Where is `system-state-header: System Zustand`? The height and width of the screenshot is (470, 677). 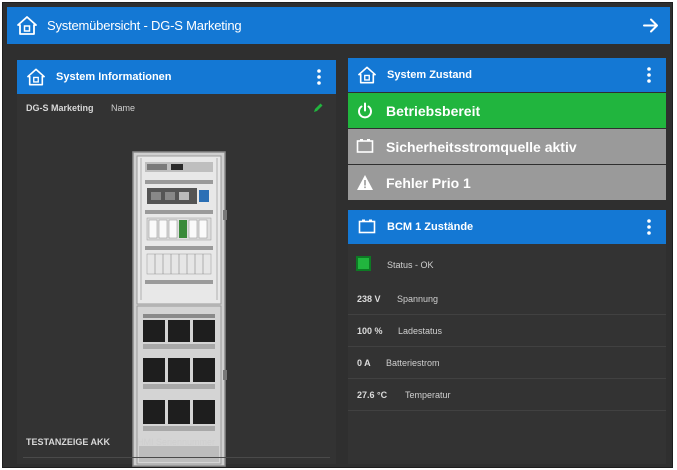 system-state-header: System Zustand is located at coordinates (507, 75).